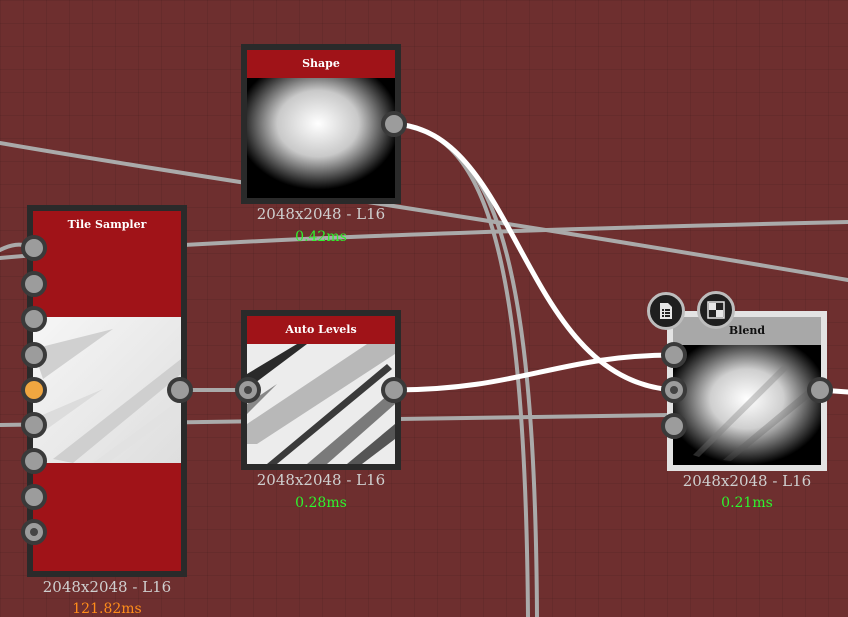  Describe the element at coordinates (747, 481) in the screenshot. I see `blend-resolution: 2048x2048 - L16` at that location.